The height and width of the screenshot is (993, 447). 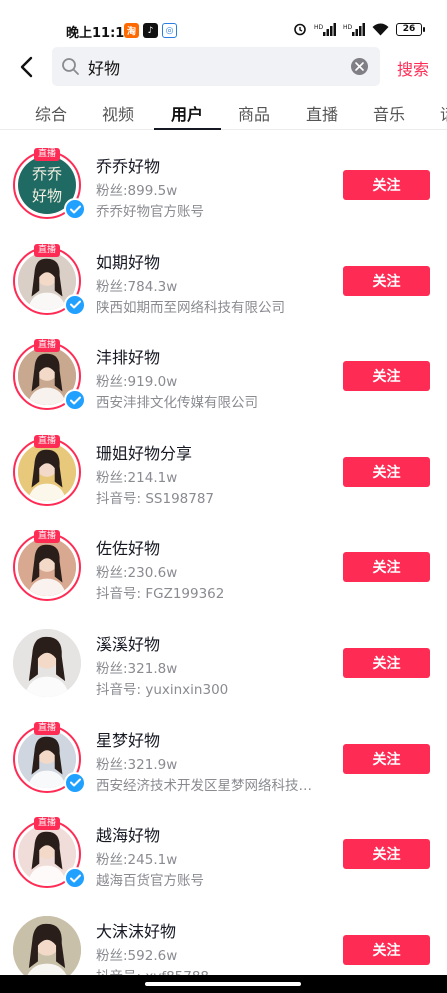 What do you see at coordinates (413, 68) in the screenshot?
I see `search-button: 搜索` at bounding box center [413, 68].